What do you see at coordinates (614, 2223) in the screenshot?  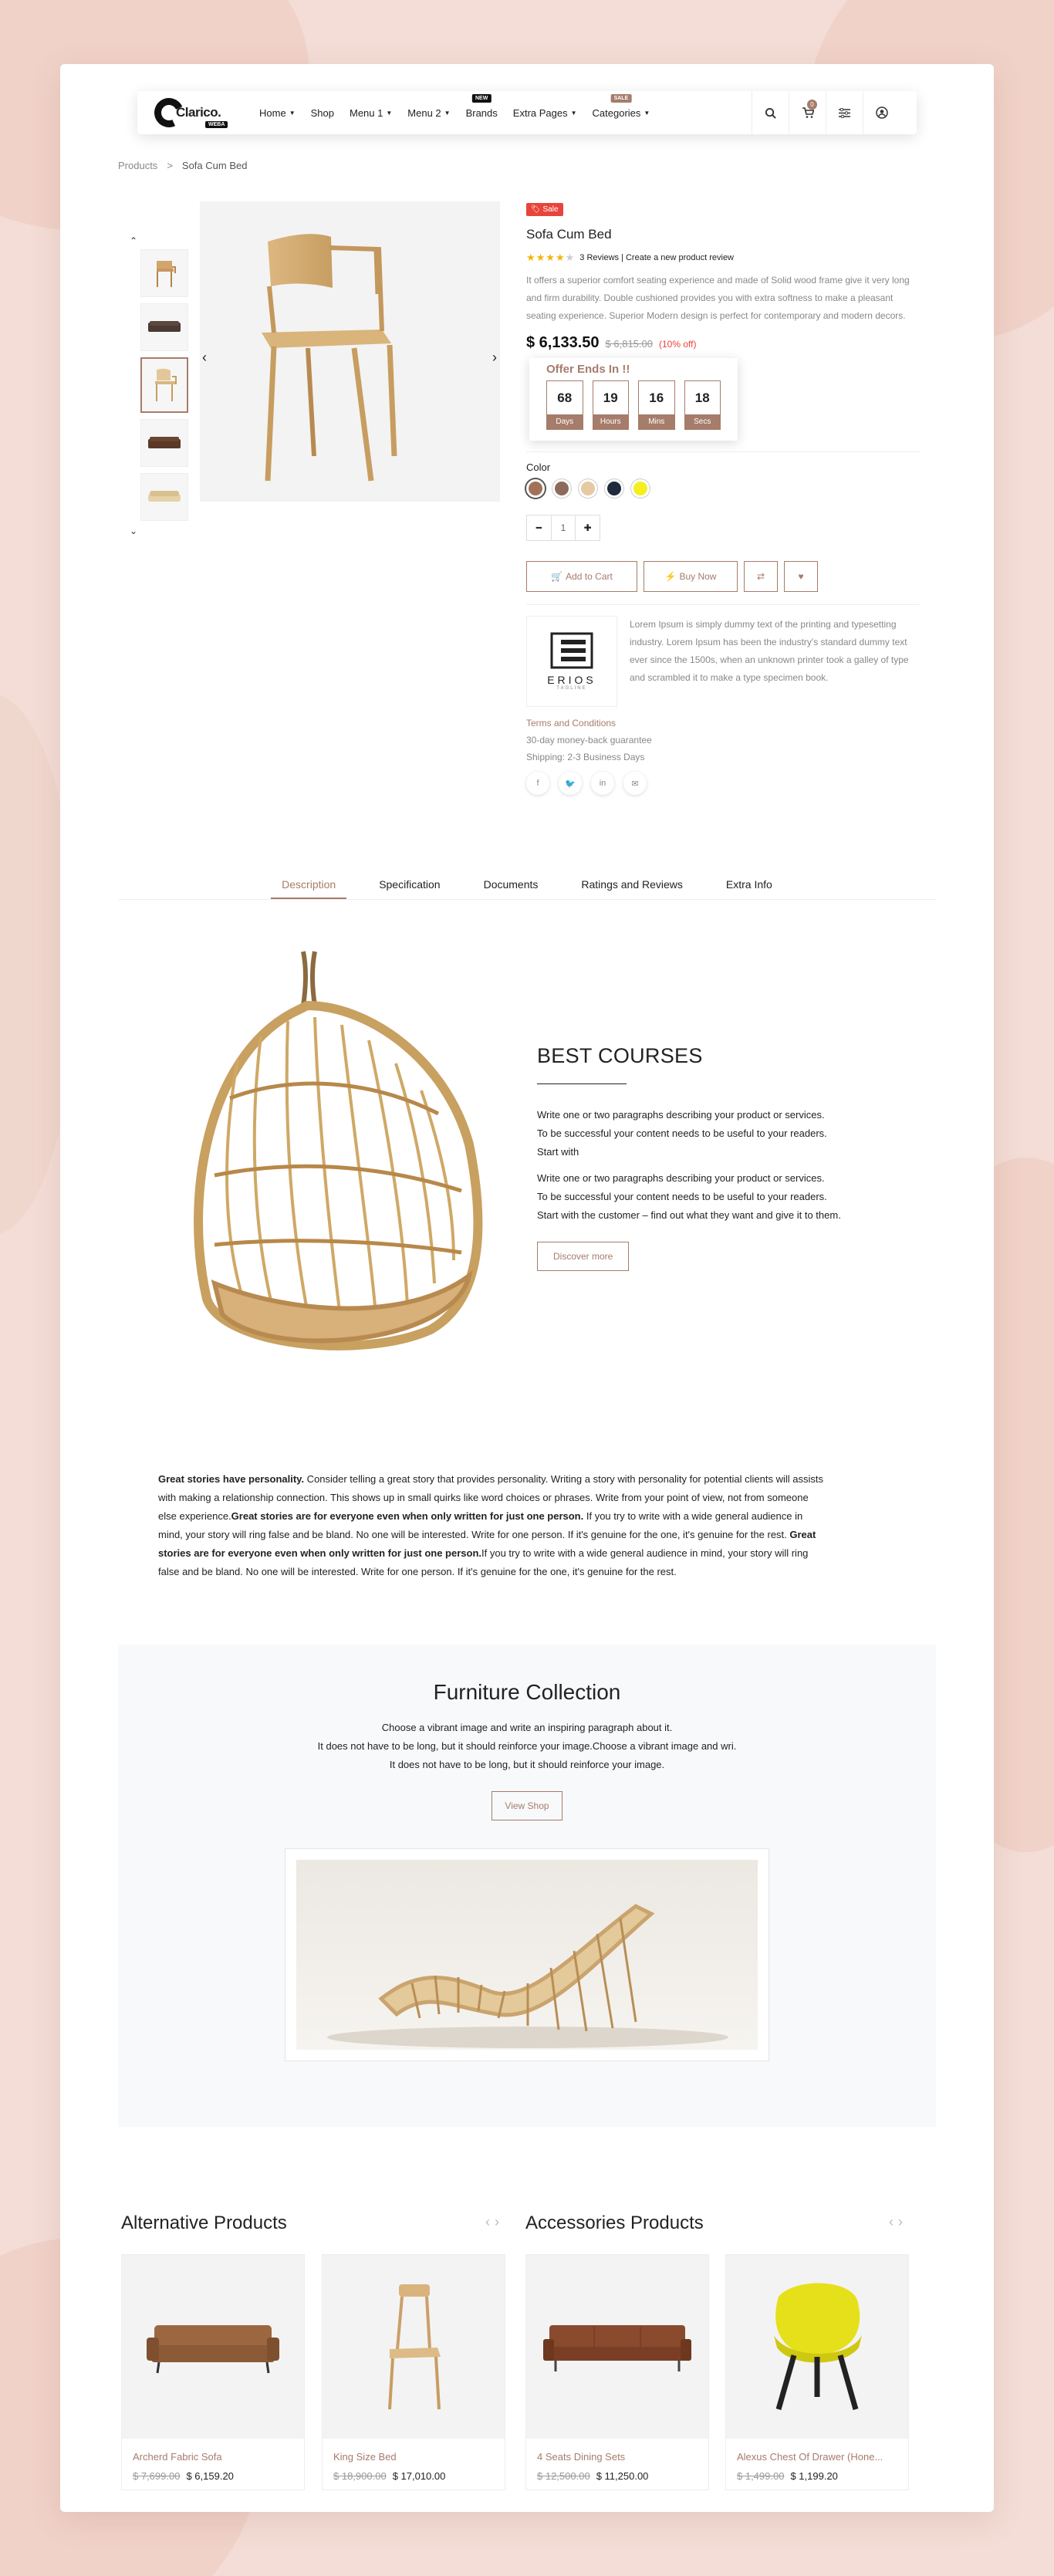 I see `accessories-products-title: Accessories Products` at bounding box center [614, 2223].